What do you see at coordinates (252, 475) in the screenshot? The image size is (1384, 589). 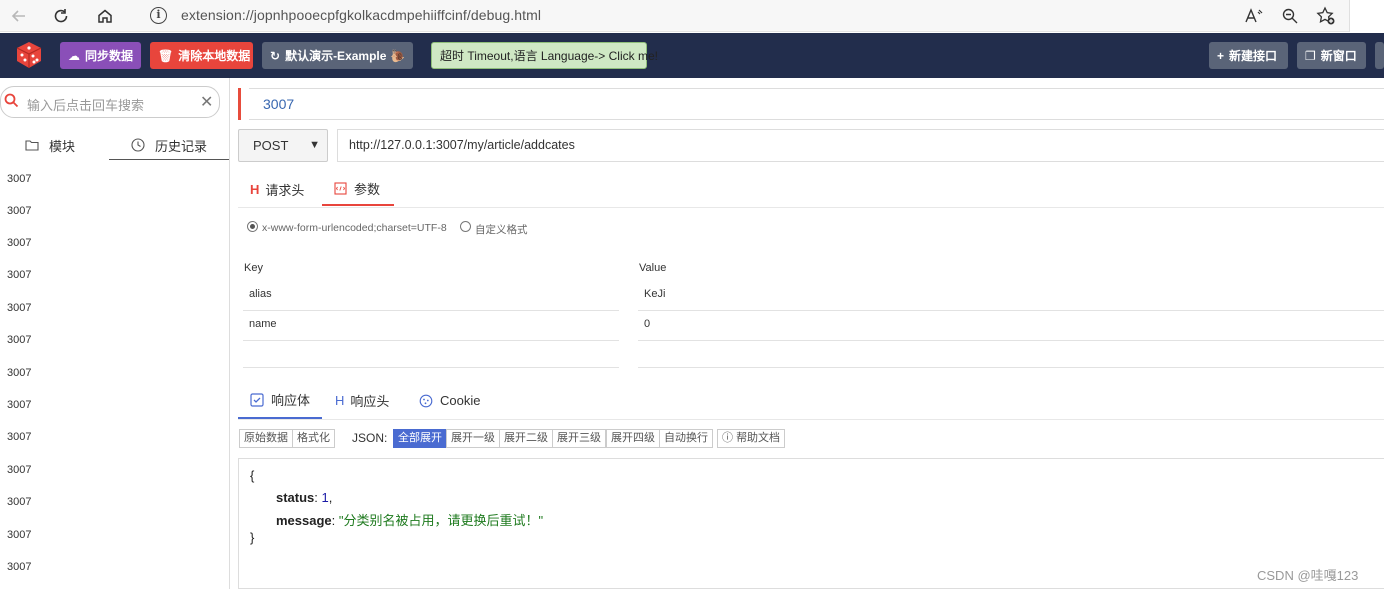 I see `json-open-brace: {` at bounding box center [252, 475].